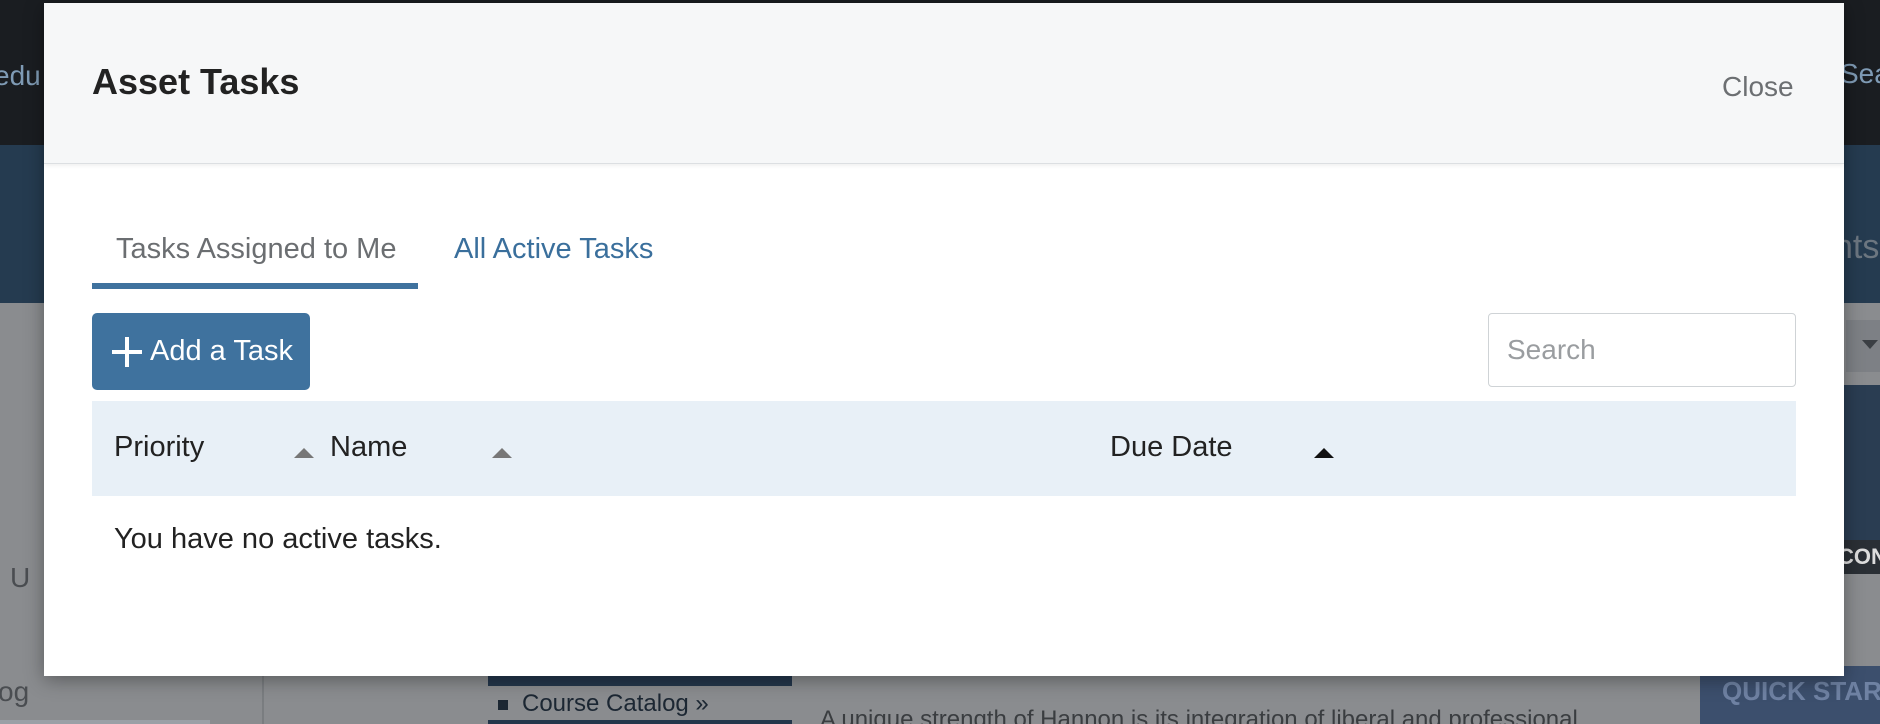 The image size is (1880, 724). Describe the element at coordinates (615, 703) in the screenshot. I see `course-catalog-label: Course Catalog »` at that location.